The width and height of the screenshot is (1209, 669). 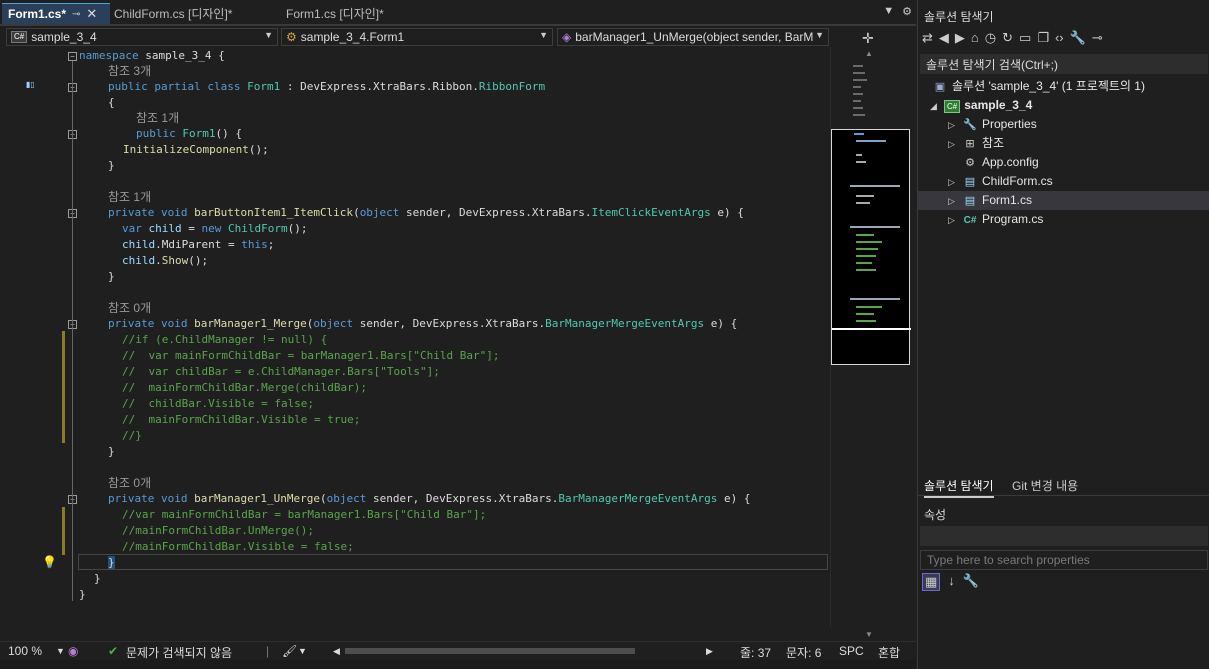 What do you see at coordinates (289, 651) in the screenshot?
I see `brush-icon: 🖌` at bounding box center [289, 651].